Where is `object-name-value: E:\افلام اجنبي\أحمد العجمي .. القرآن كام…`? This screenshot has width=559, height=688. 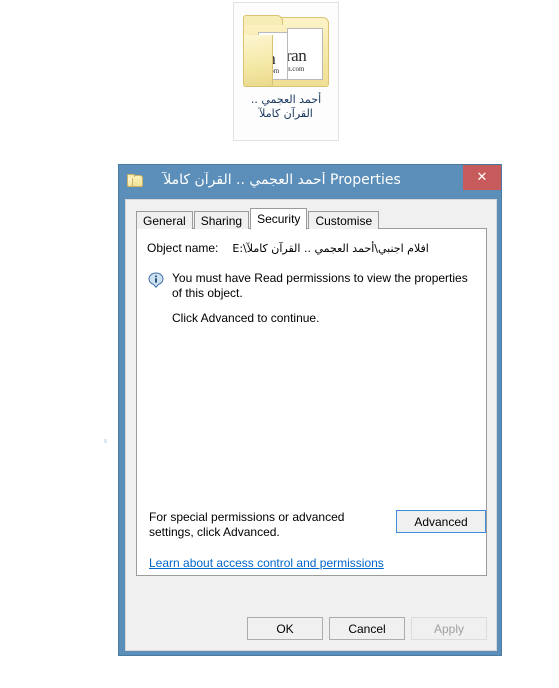 object-name-value: E:\افلام اجنبي\أحمد العجمي .. القرآن كام… is located at coordinates (330, 248).